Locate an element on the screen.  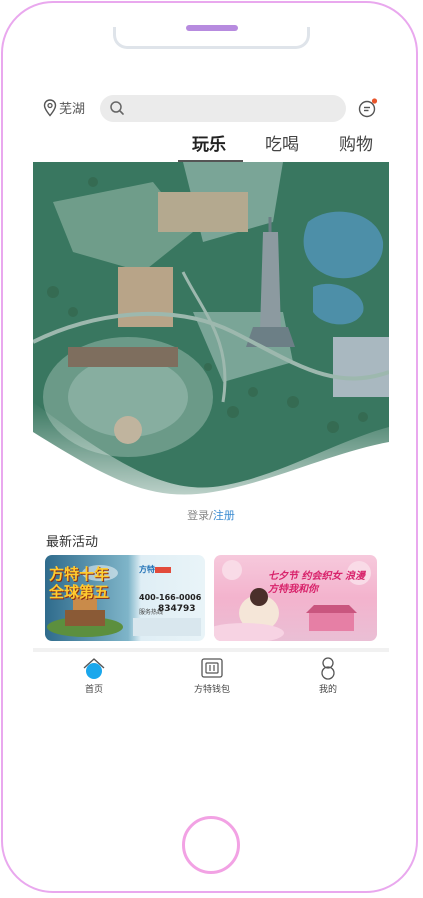
tab-shopping: 购物 is located at coordinates (356, 142).